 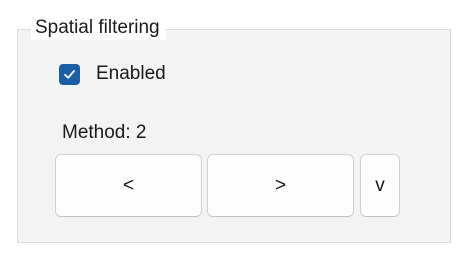 I want to click on previous-method-button: <, so click(x=128, y=185).